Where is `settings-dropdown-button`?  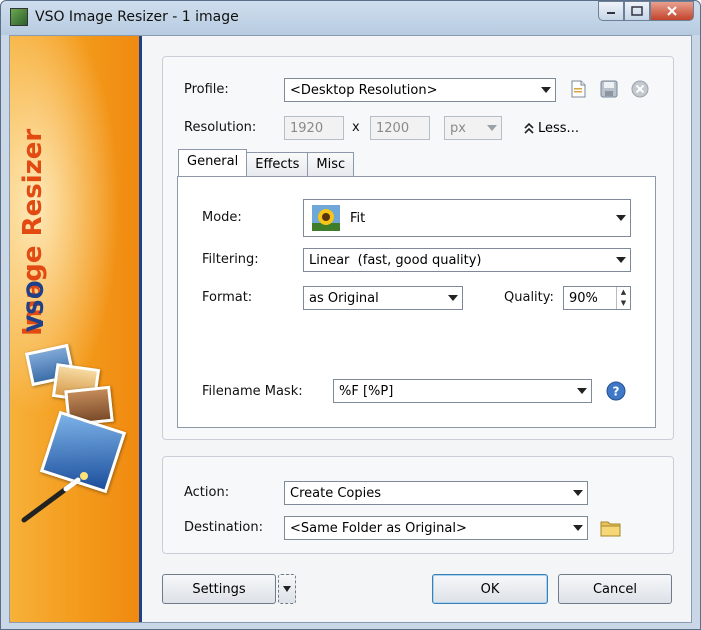
settings-dropdown-button is located at coordinates (287, 589).